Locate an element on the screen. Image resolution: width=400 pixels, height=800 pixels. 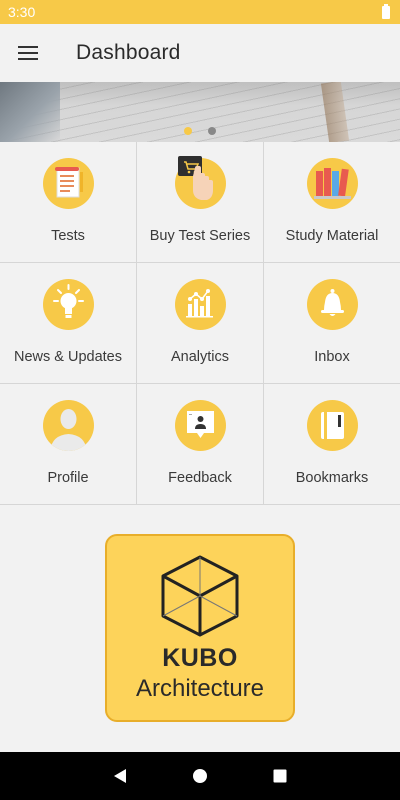
tile-news-updates: News & Updates is located at coordinates (68, 323).